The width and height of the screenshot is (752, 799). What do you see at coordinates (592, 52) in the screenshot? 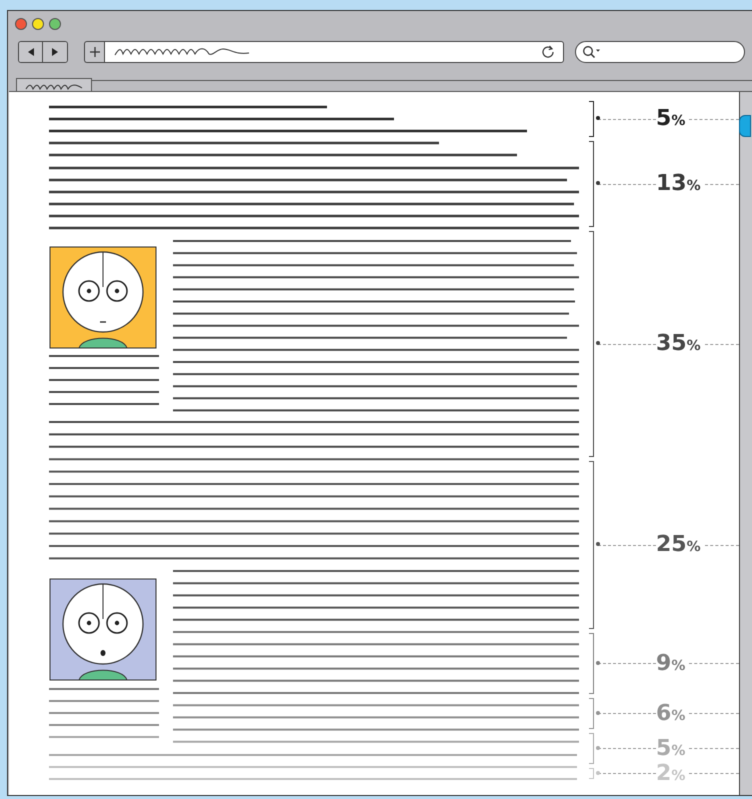
I see `search-icon` at bounding box center [592, 52].